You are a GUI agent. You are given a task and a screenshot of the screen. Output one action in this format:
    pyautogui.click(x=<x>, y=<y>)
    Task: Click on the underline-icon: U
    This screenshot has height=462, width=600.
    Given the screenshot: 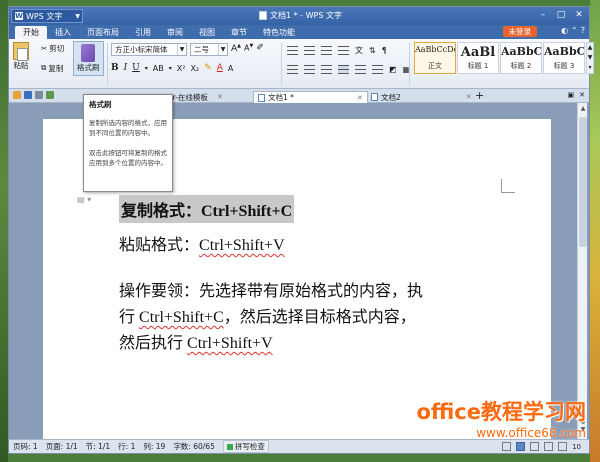 What is the action you would take?
    pyautogui.click(x=136, y=68)
    